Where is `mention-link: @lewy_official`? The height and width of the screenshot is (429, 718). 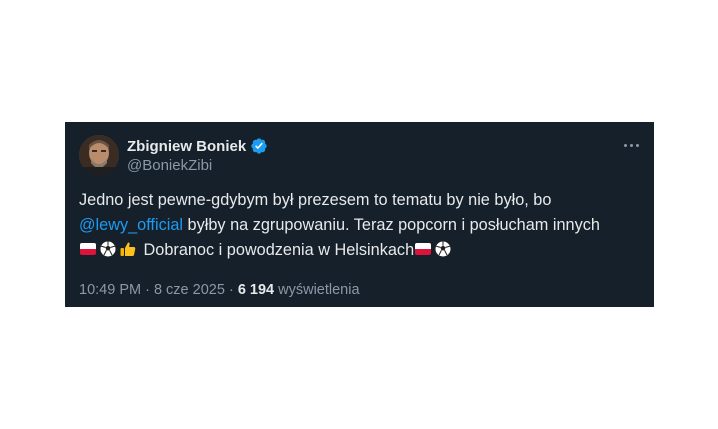 mention-link: @lewy_official is located at coordinates (131, 225).